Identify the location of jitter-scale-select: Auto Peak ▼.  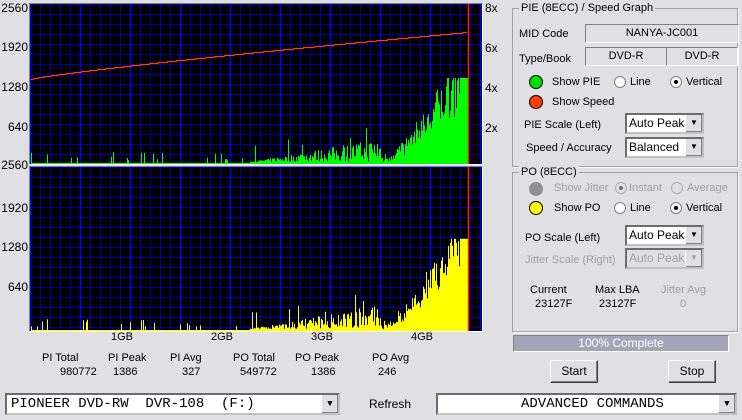
(664, 258).